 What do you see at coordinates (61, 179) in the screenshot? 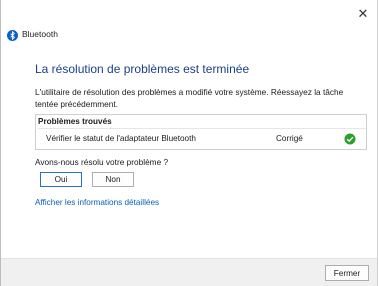
I see `yes-button: Oui` at bounding box center [61, 179].